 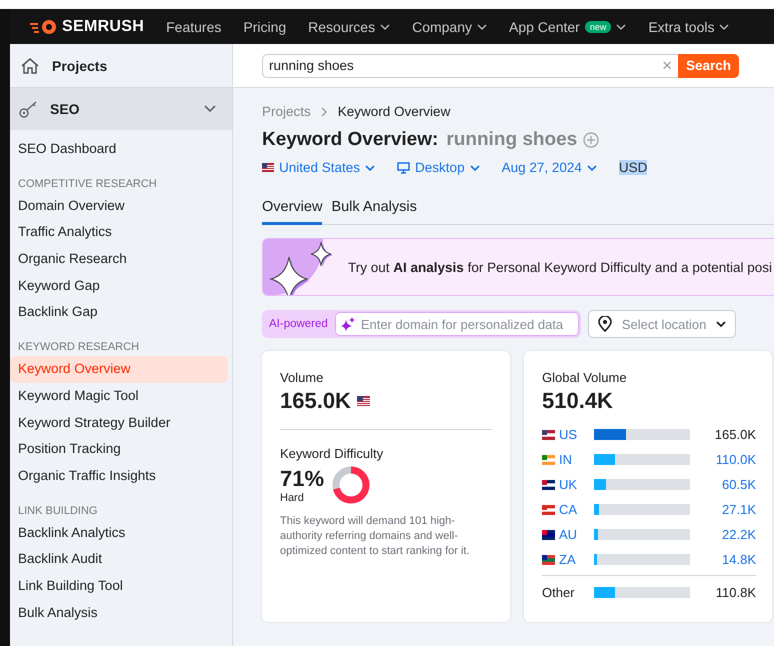 I want to click on tab: Overview, so click(x=292, y=212).